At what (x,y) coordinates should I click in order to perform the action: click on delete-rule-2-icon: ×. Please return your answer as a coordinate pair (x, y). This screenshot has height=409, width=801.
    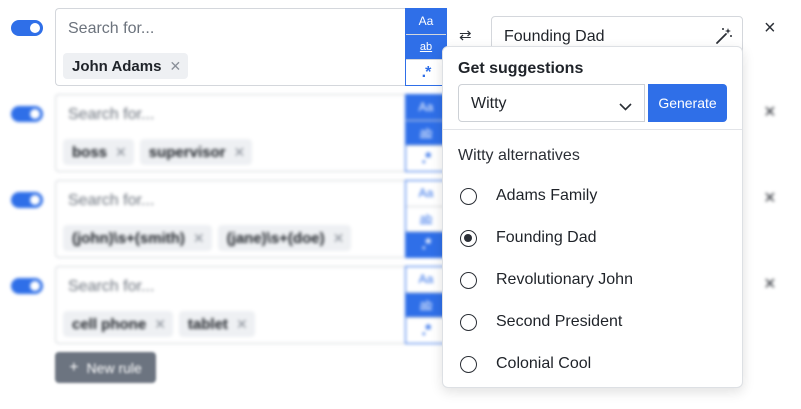
    Looking at the image, I should click on (770, 112).